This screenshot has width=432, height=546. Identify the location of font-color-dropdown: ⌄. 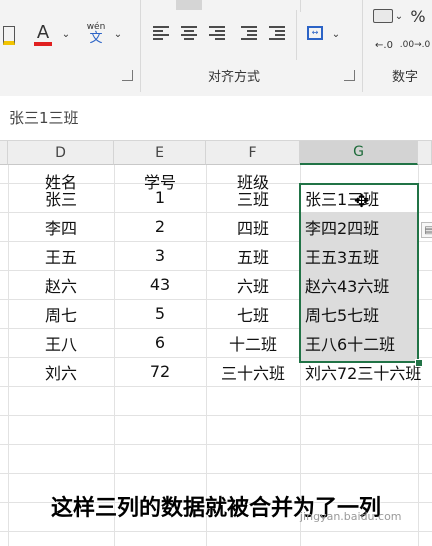
(66, 34).